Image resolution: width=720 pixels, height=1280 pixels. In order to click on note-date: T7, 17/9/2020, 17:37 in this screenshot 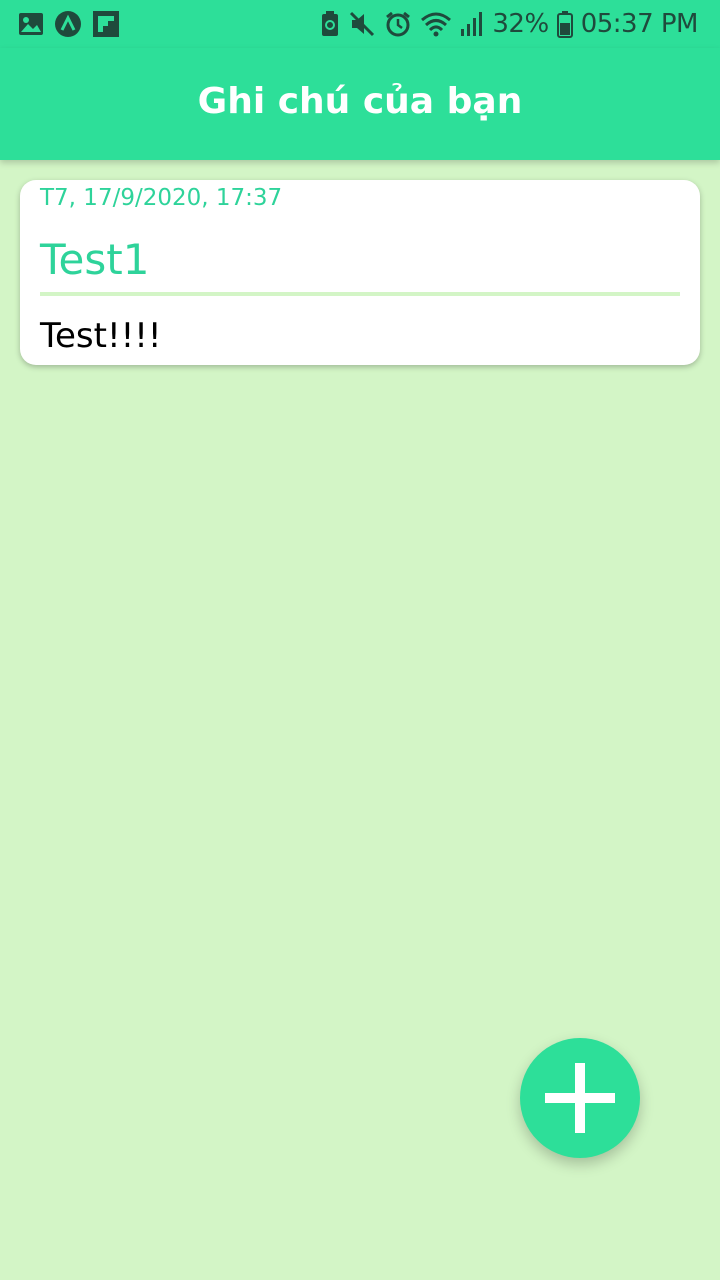, I will do `click(161, 198)`.